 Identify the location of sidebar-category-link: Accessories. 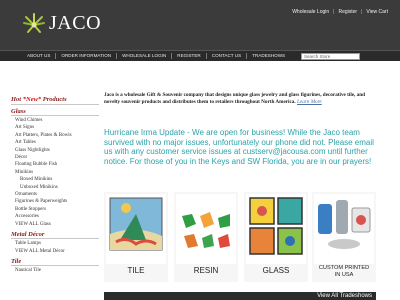
(55, 216).